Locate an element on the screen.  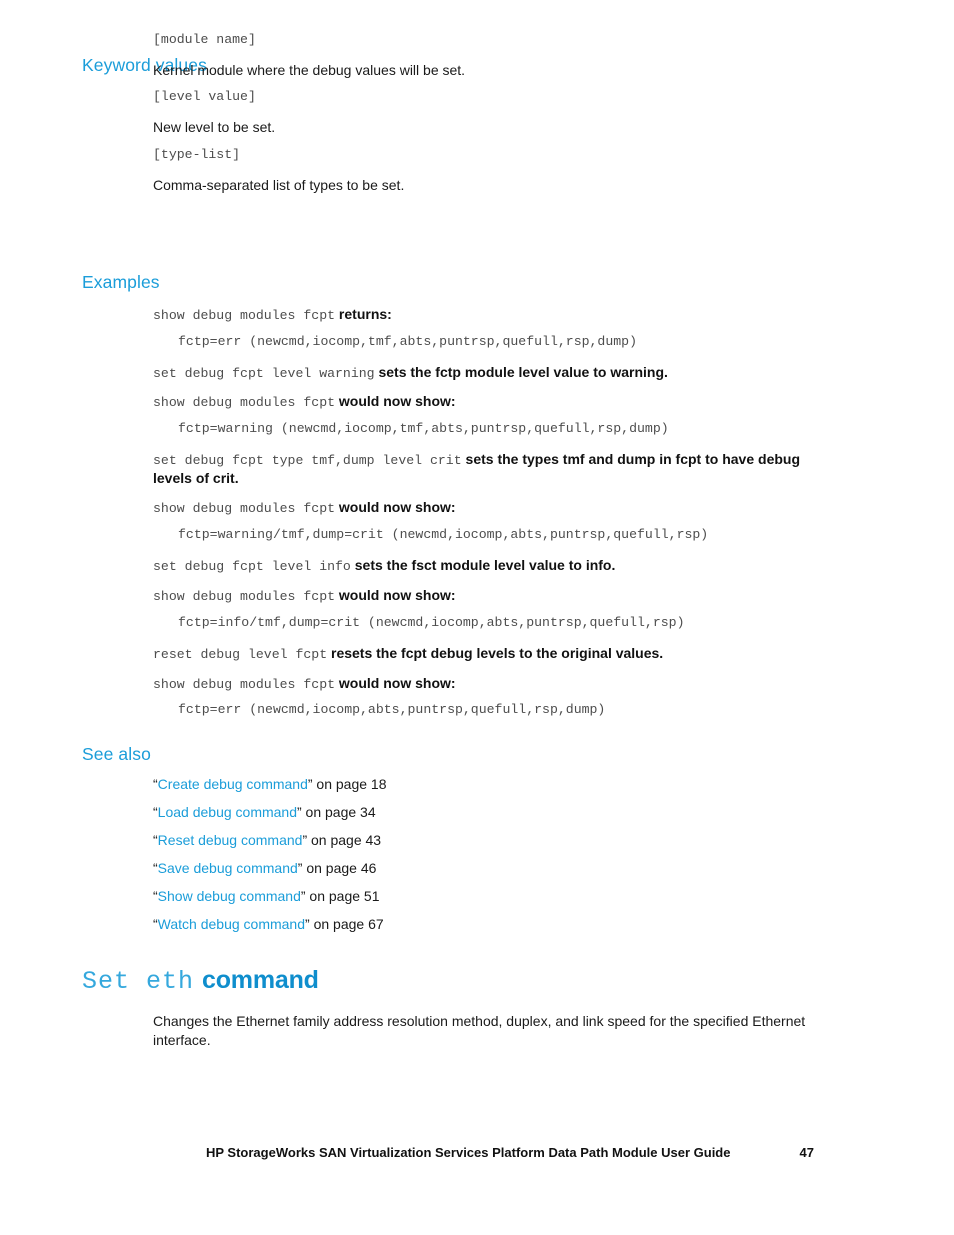
heading-examples: Examples is located at coordinates (121, 282).